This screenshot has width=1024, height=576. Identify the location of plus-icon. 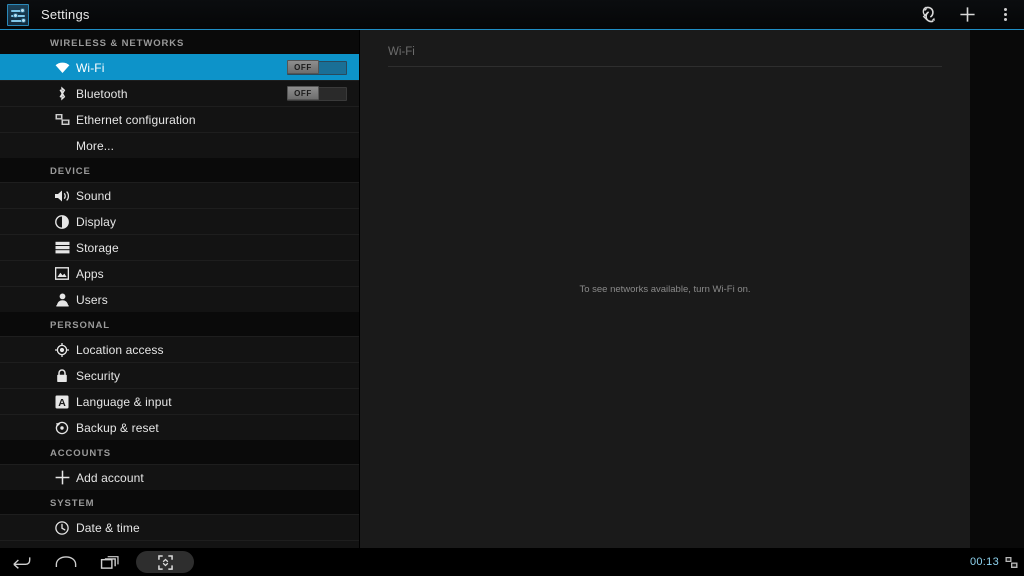
(62, 478).